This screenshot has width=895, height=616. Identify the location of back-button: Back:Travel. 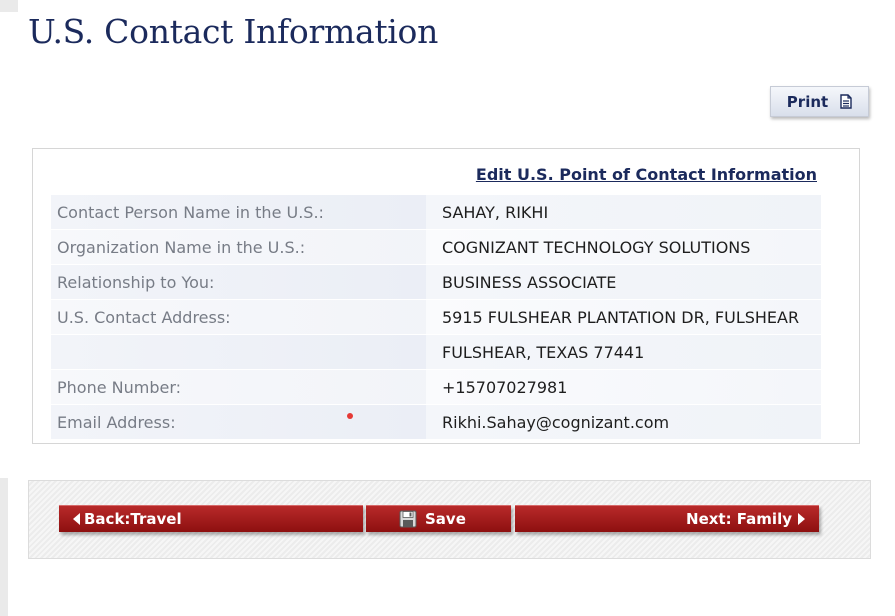
(211, 518).